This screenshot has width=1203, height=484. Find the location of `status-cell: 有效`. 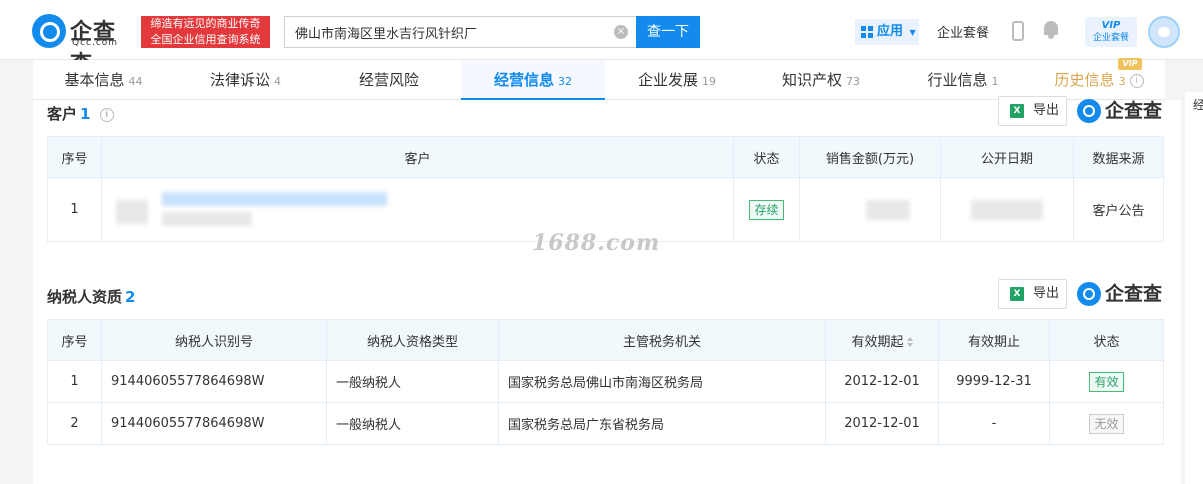

status-cell: 有效 is located at coordinates (1106, 381).